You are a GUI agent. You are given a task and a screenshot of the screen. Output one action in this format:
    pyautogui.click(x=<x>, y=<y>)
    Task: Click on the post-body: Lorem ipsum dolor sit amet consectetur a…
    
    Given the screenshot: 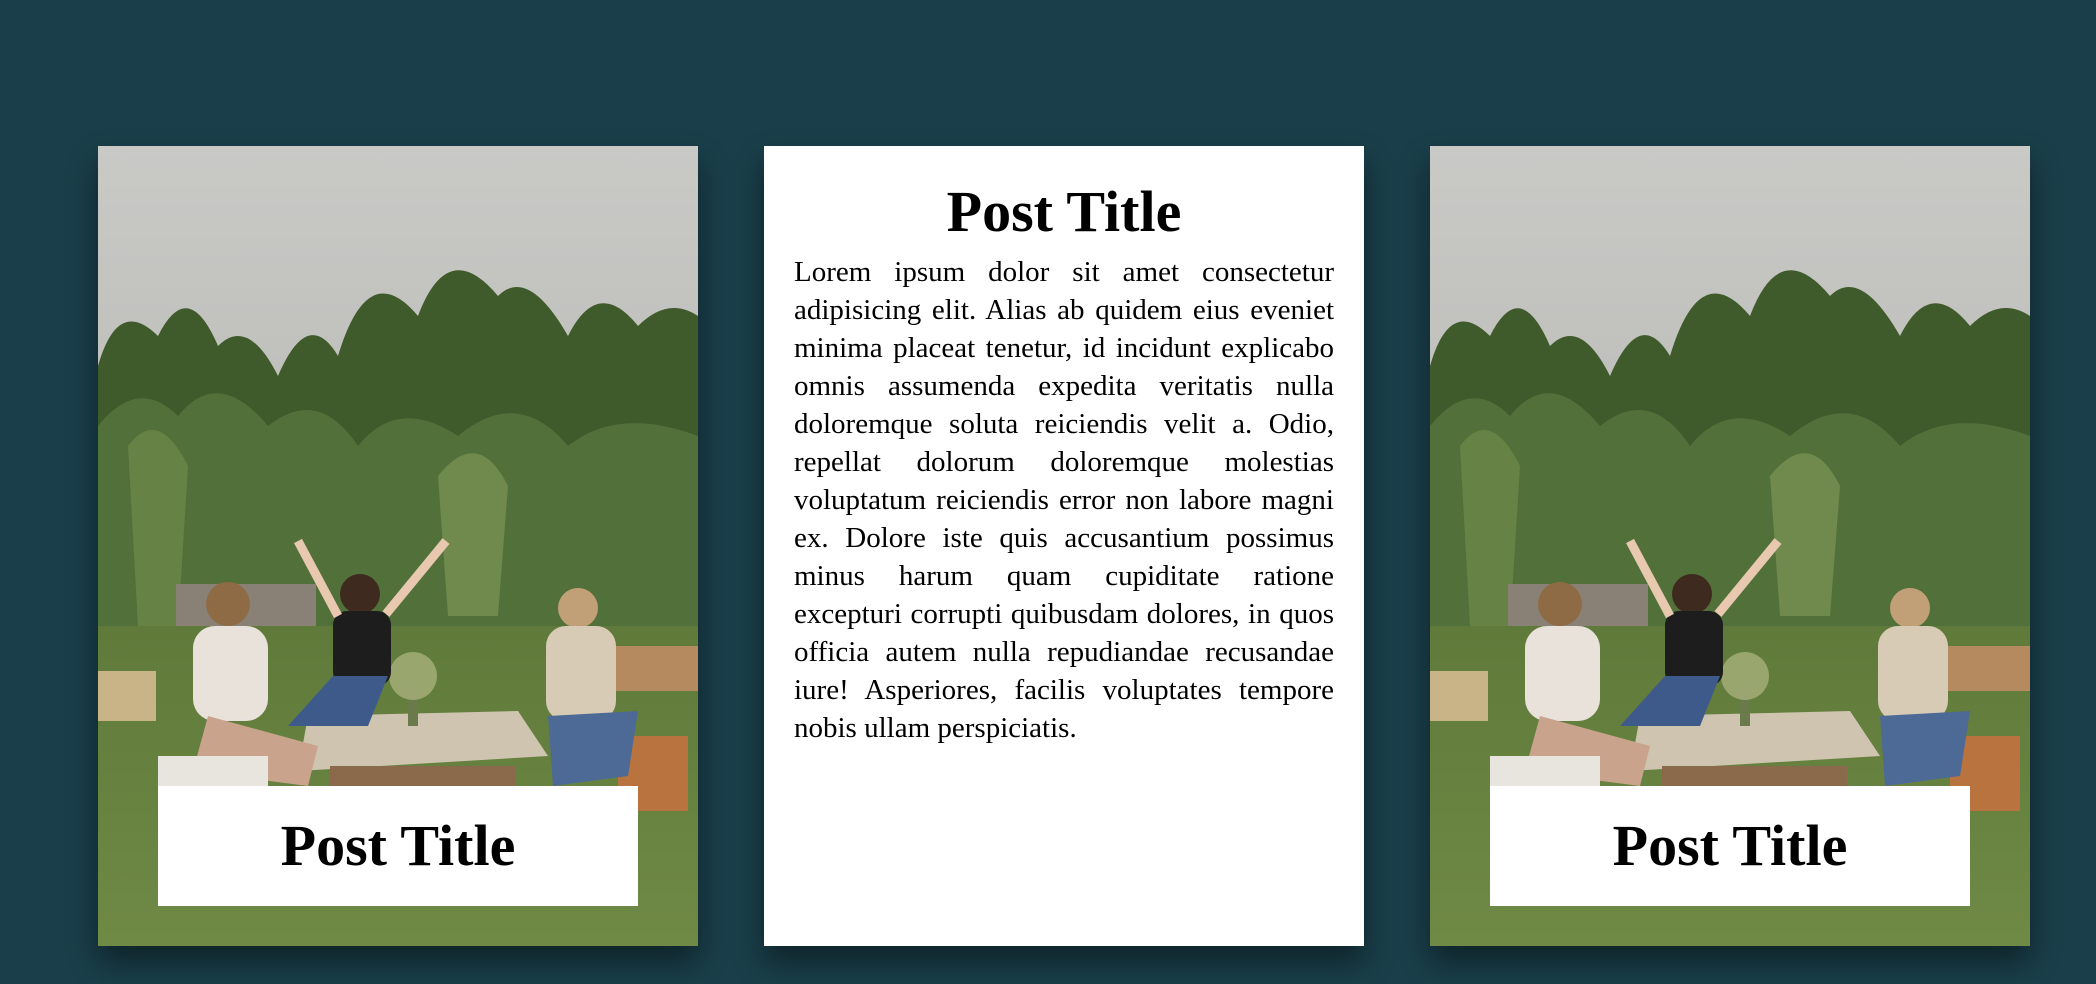 What is the action you would take?
    pyautogui.click(x=1064, y=500)
    